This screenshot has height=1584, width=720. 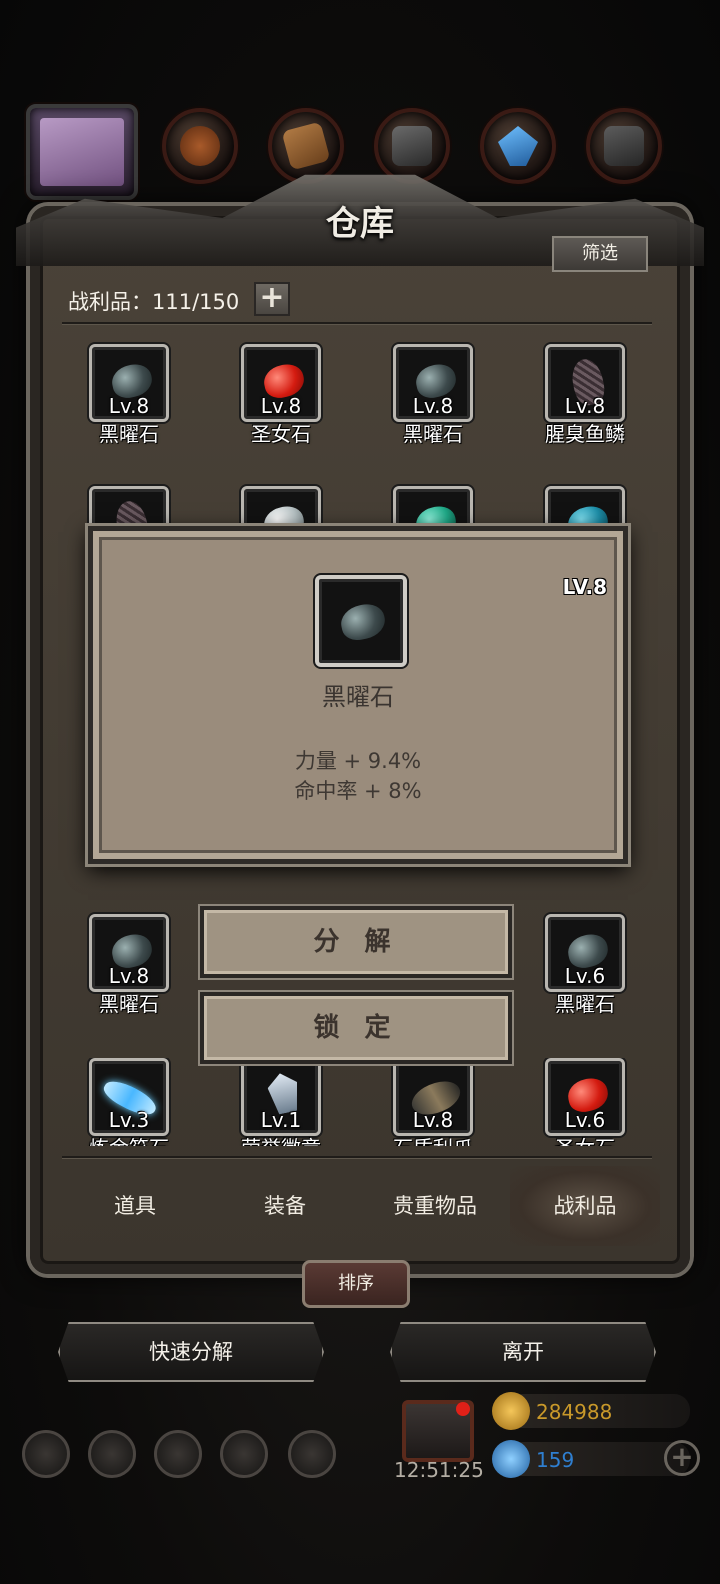 What do you see at coordinates (312, 1454) in the screenshot?
I see `chest-icon` at bounding box center [312, 1454].